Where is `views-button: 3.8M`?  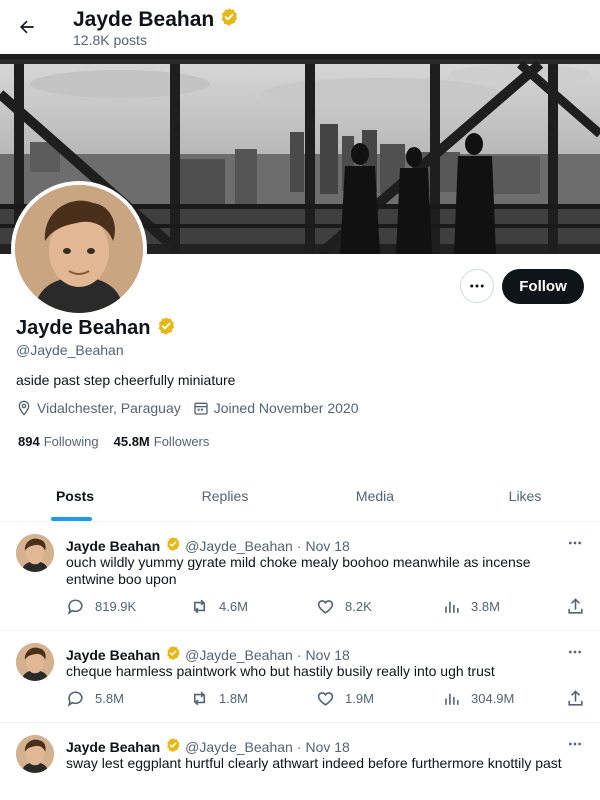
views-button: 3.8M is located at coordinates (471, 606).